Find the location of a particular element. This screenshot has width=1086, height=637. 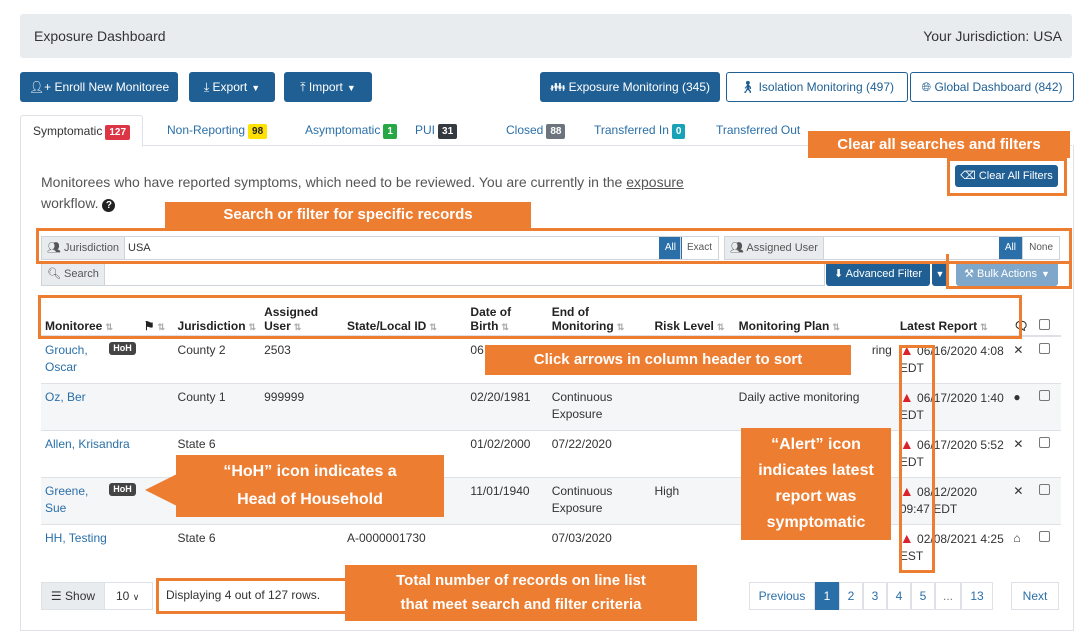

monitoree-link: HH, Testing is located at coordinates (76, 538).